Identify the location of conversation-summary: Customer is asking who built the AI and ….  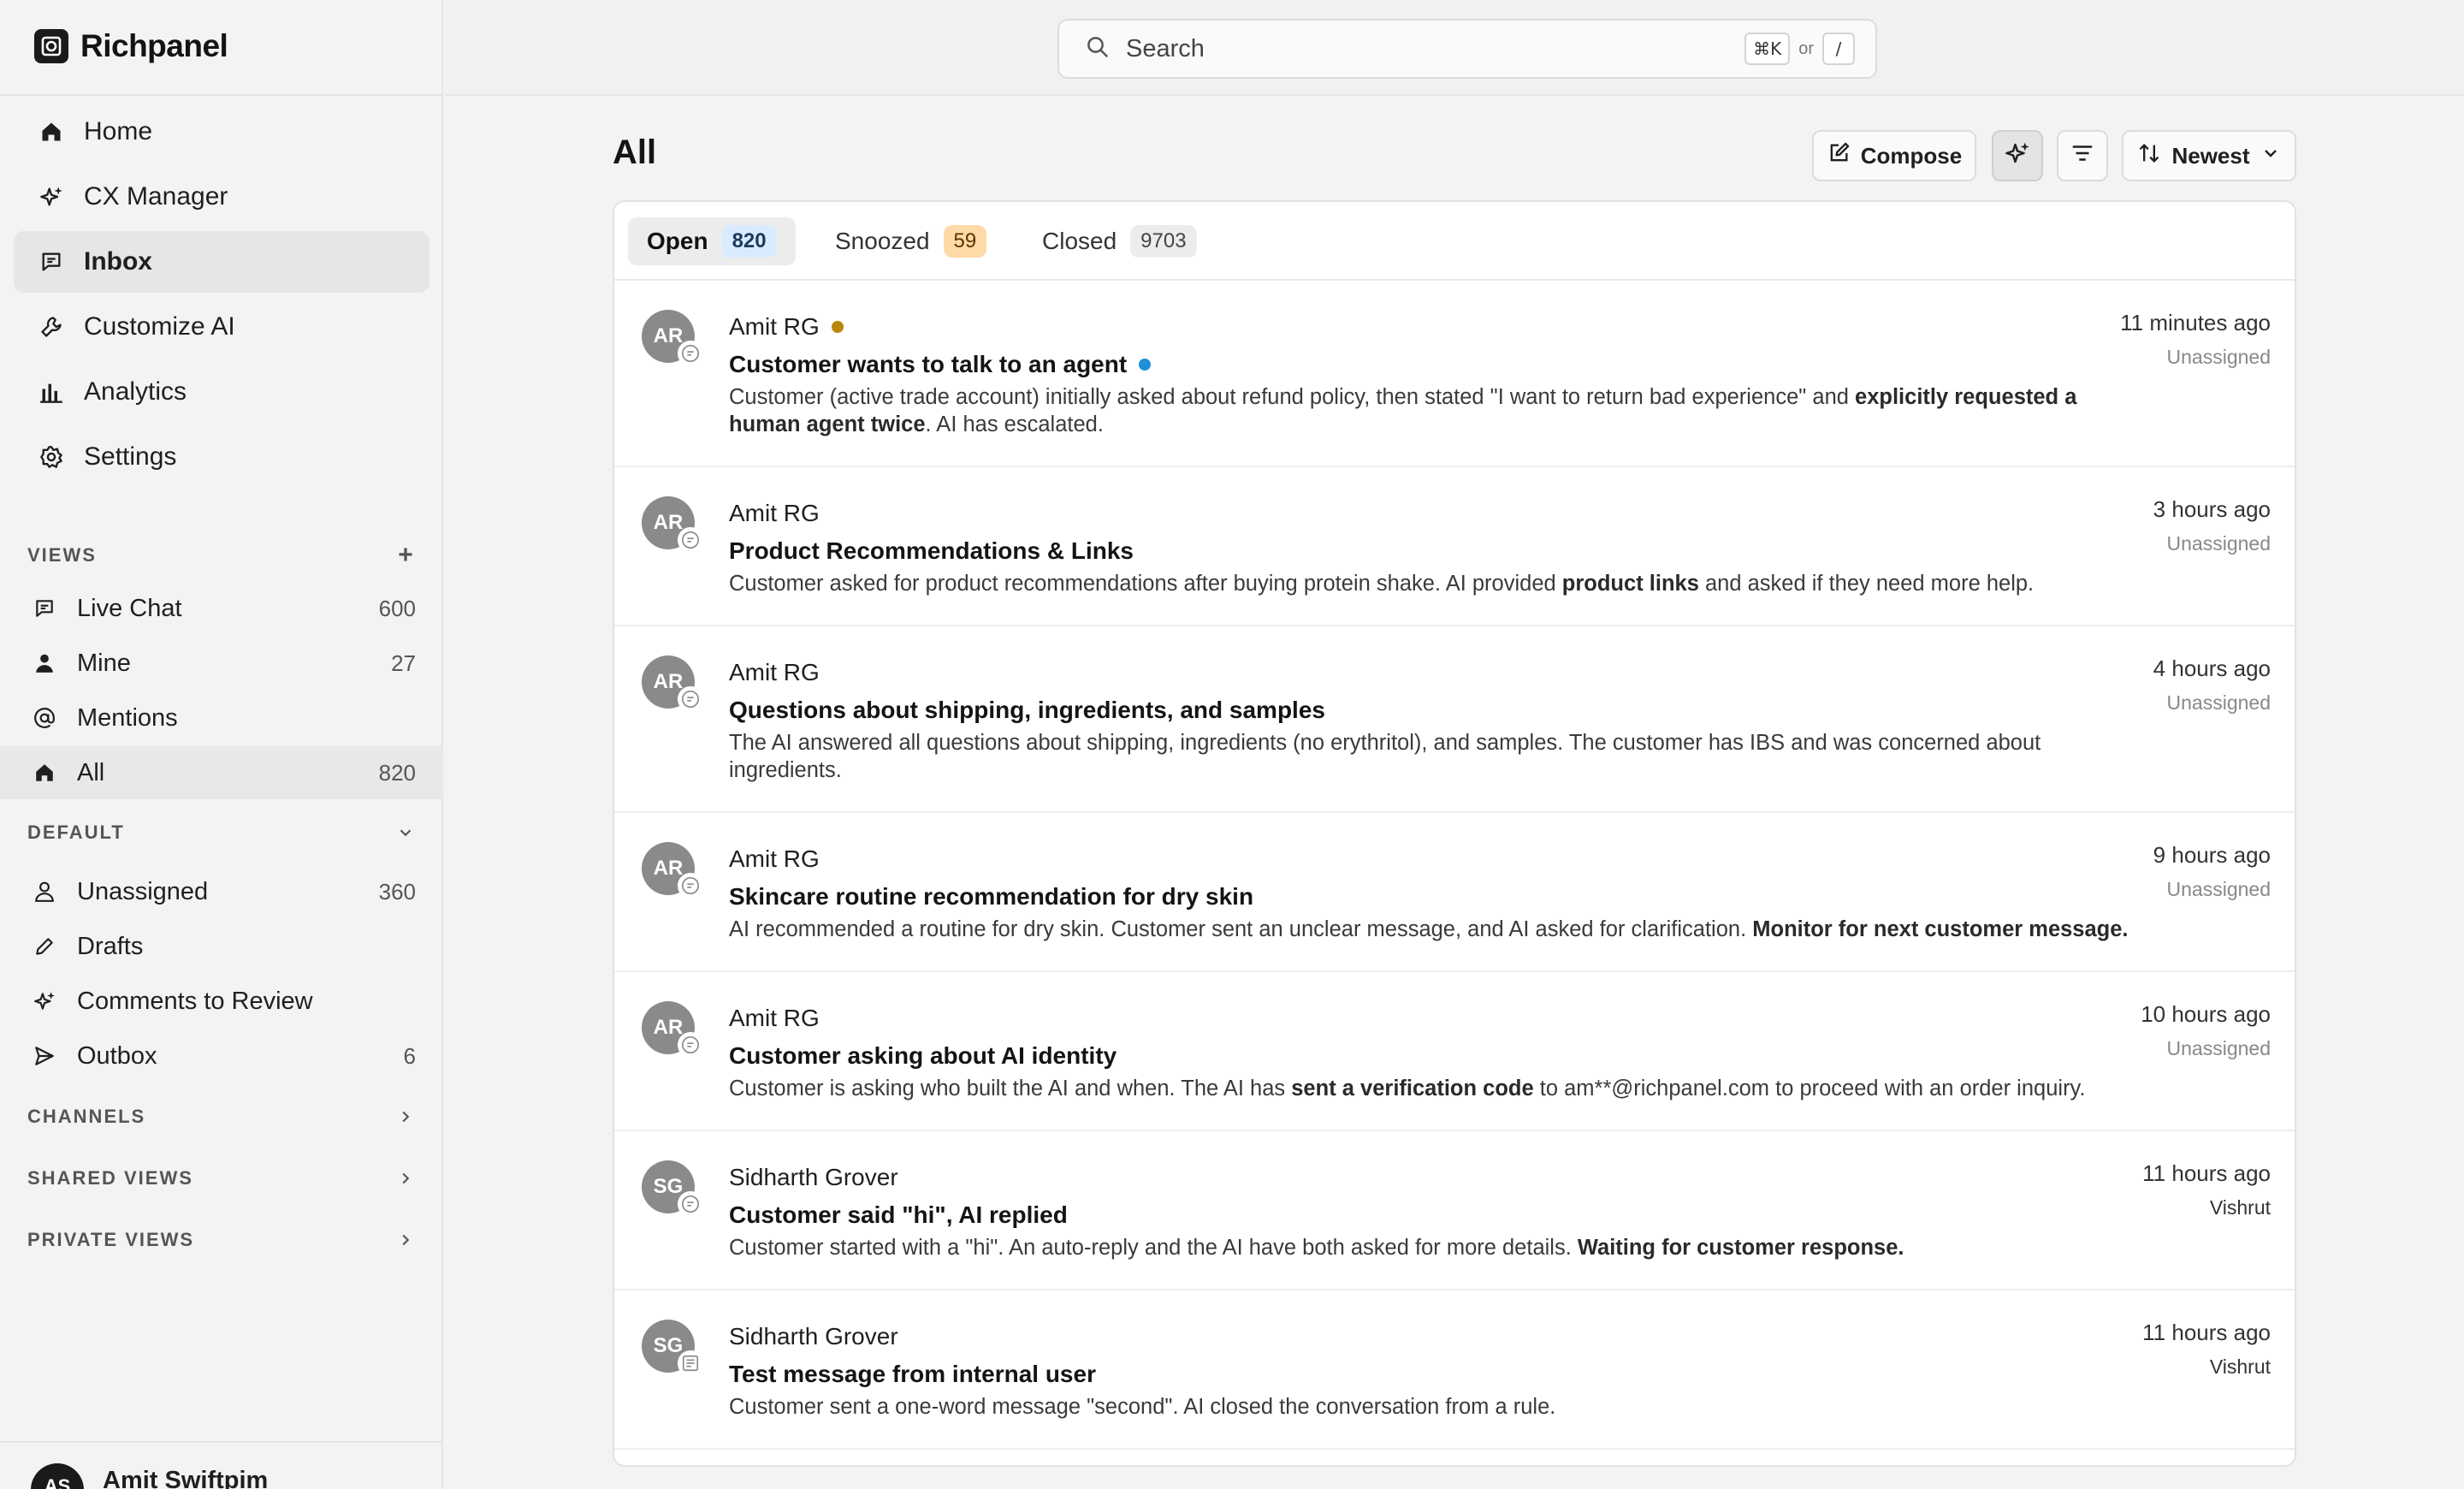
(1407, 1089).